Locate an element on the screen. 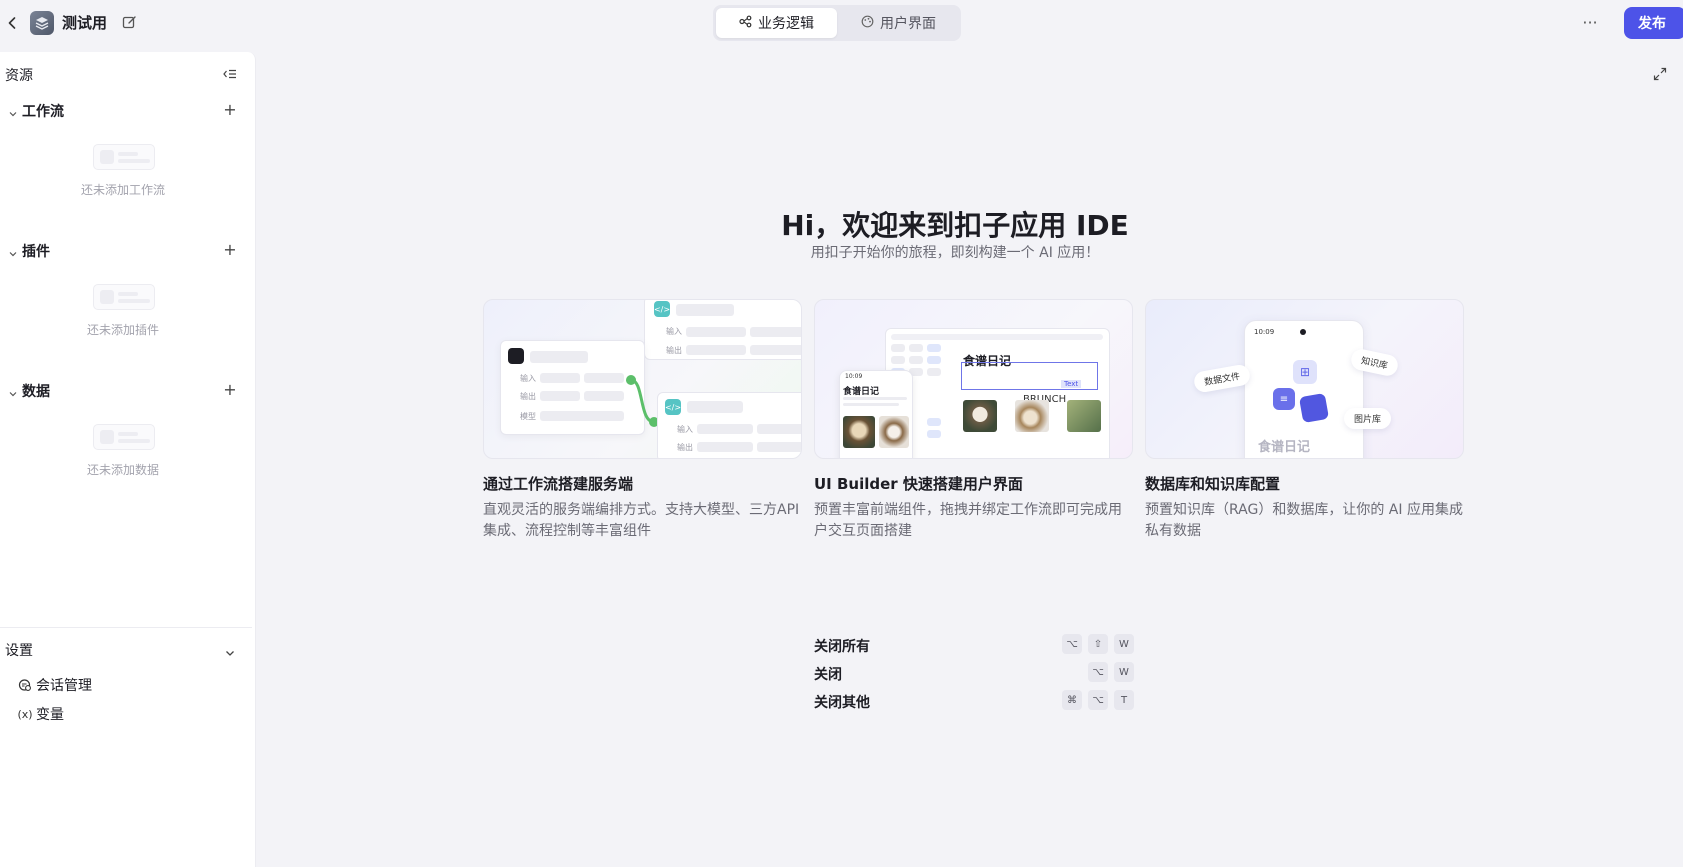  card-title: 数据库和知识库配置 is located at coordinates (1213, 484).